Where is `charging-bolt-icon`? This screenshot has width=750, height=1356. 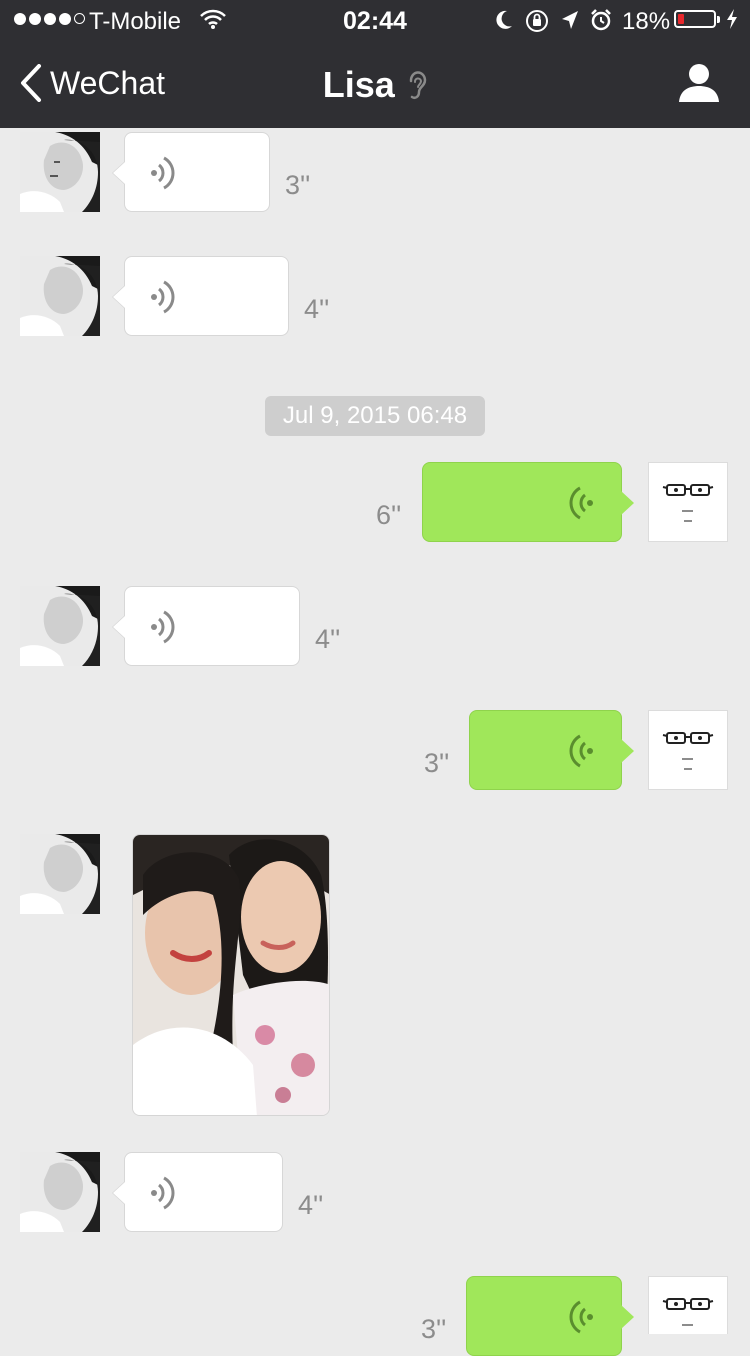 charging-bolt-icon is located at coordinates (732, 19).